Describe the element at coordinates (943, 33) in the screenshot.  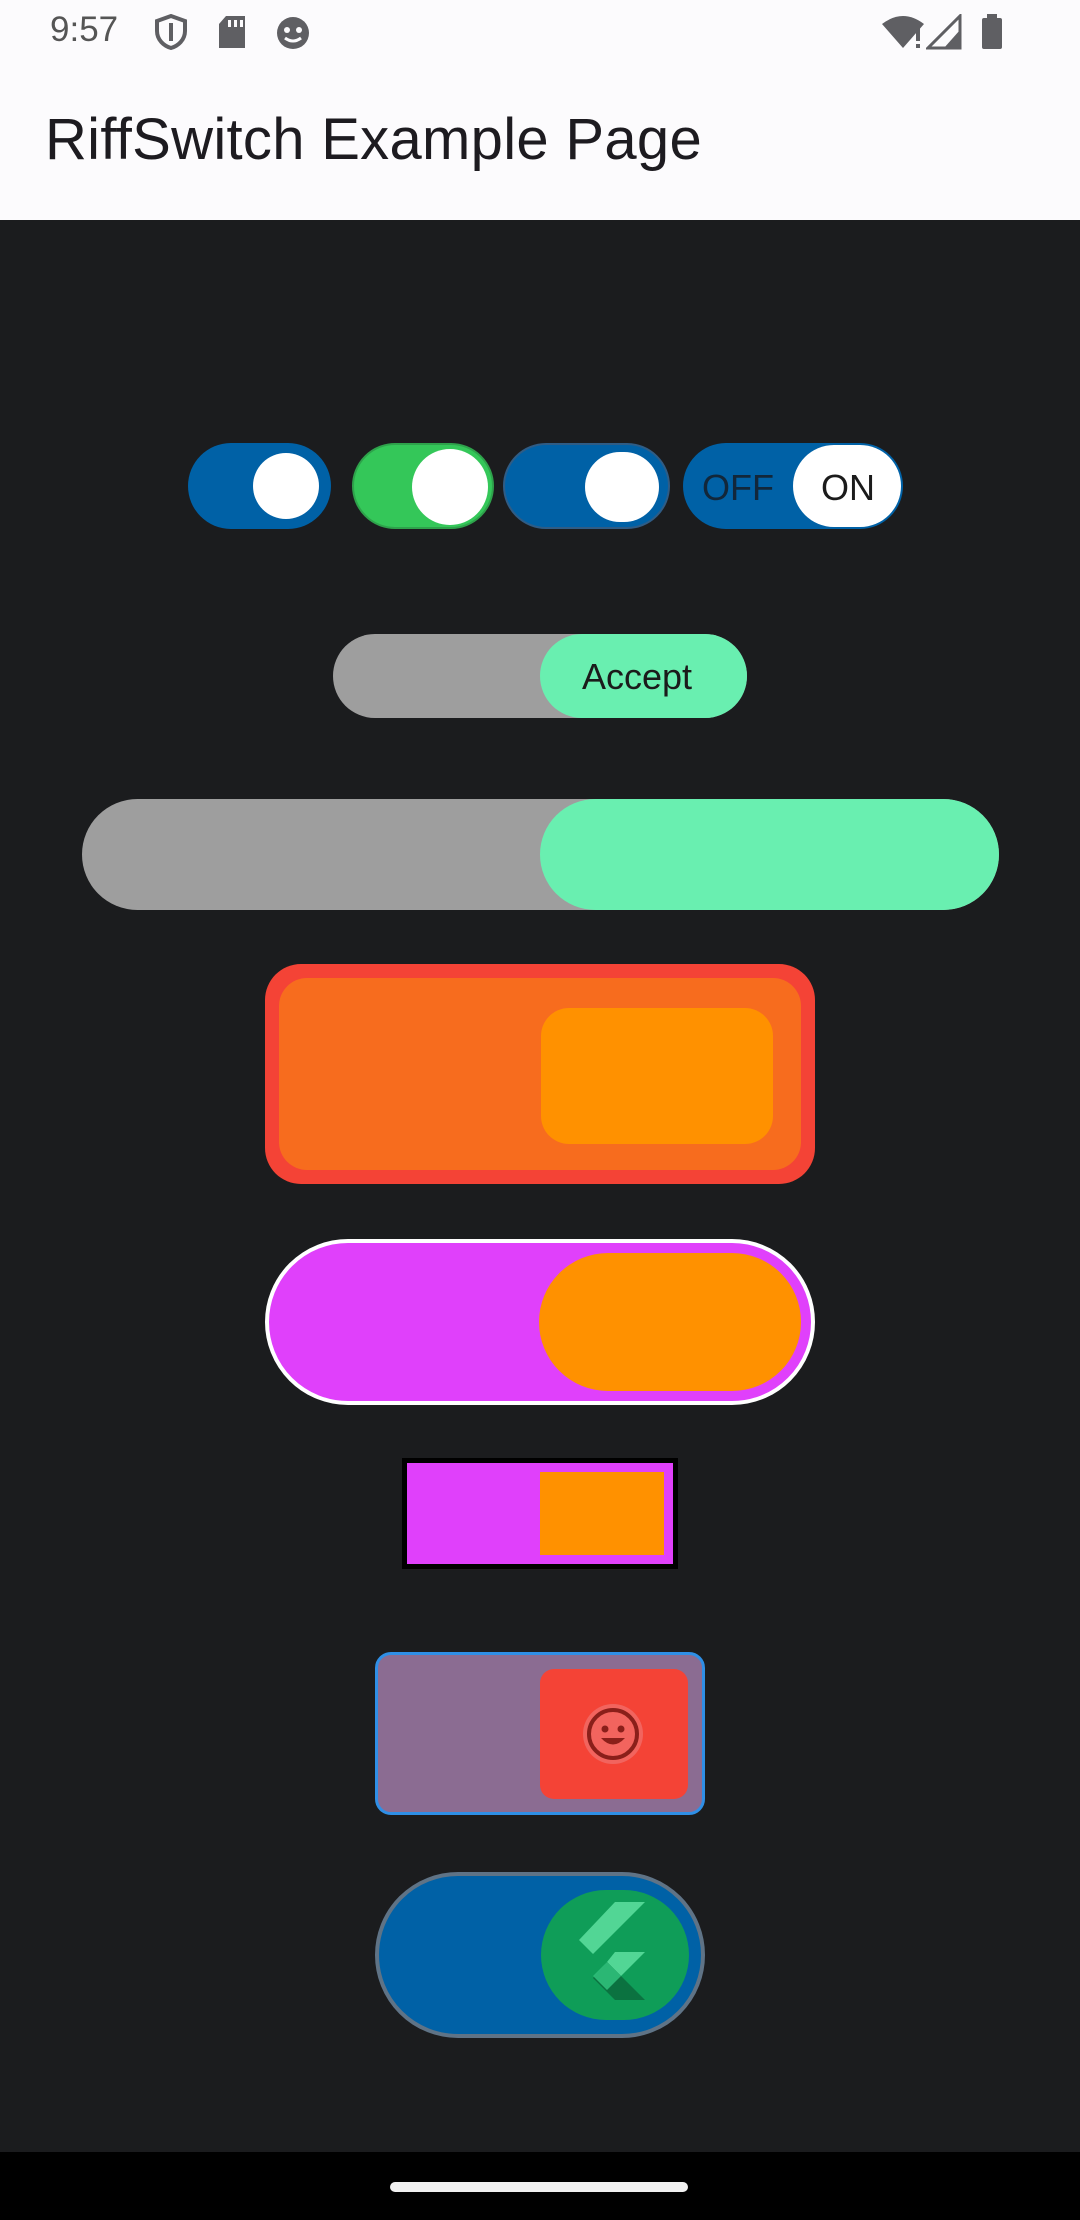
I see `cell-signal-icon` at that location.